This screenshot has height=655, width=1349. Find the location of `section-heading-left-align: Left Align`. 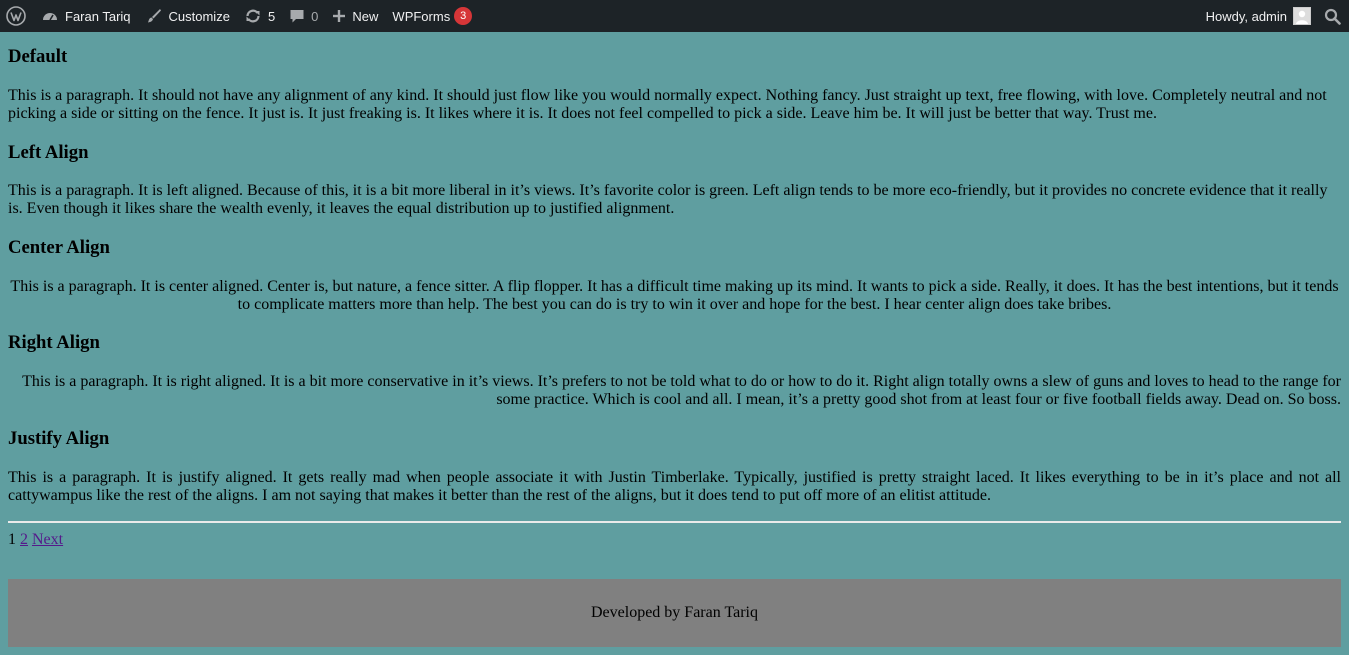

section-heading-left-align: Left Align is located at coordinates (48, 152).